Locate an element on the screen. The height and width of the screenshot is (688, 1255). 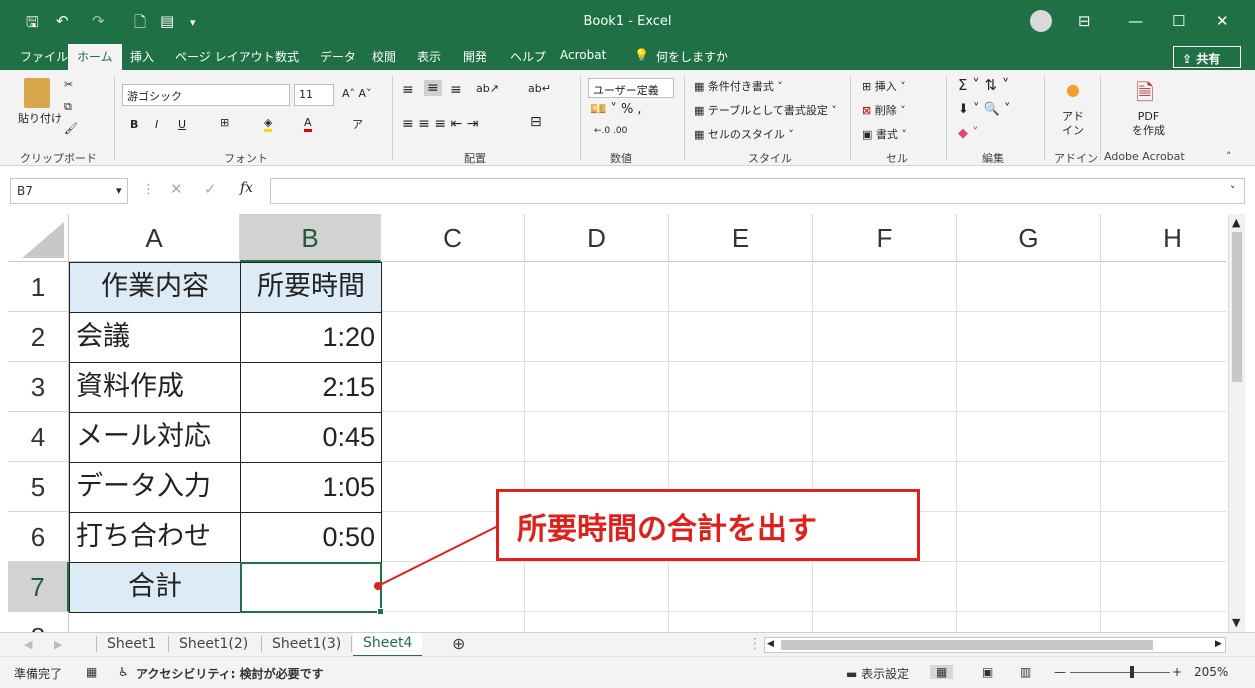
horizontal-scrollbar: ◀ ▶ is located at coordinates (995, 645).